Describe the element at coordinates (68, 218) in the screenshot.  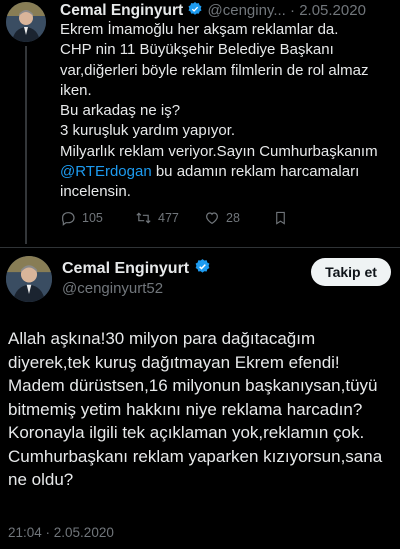
I see `reply-icon` at that location.